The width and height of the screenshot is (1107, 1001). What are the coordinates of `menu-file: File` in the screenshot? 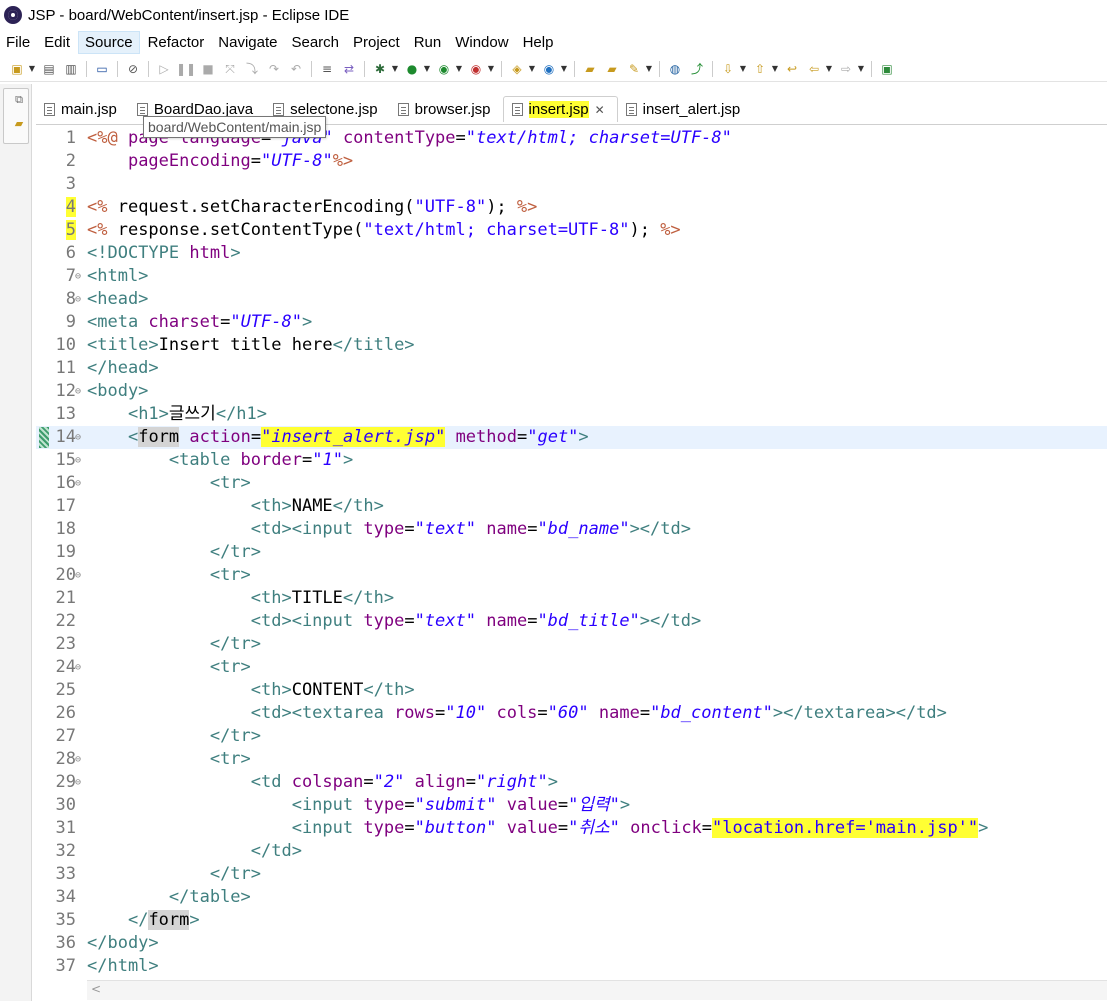 It's located at (18, 42).